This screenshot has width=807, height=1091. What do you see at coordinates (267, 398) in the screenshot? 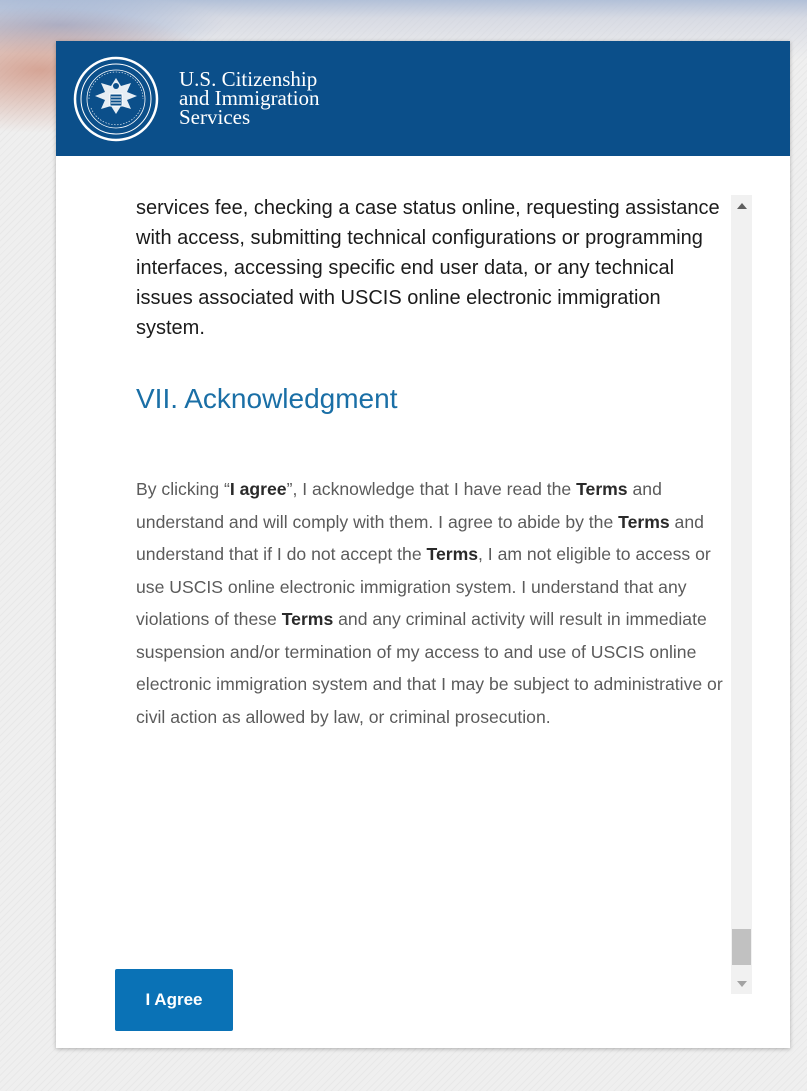
I see `section-heading-acknowledgment: VII. Acknowledgment` at bounding box center [267, 398].